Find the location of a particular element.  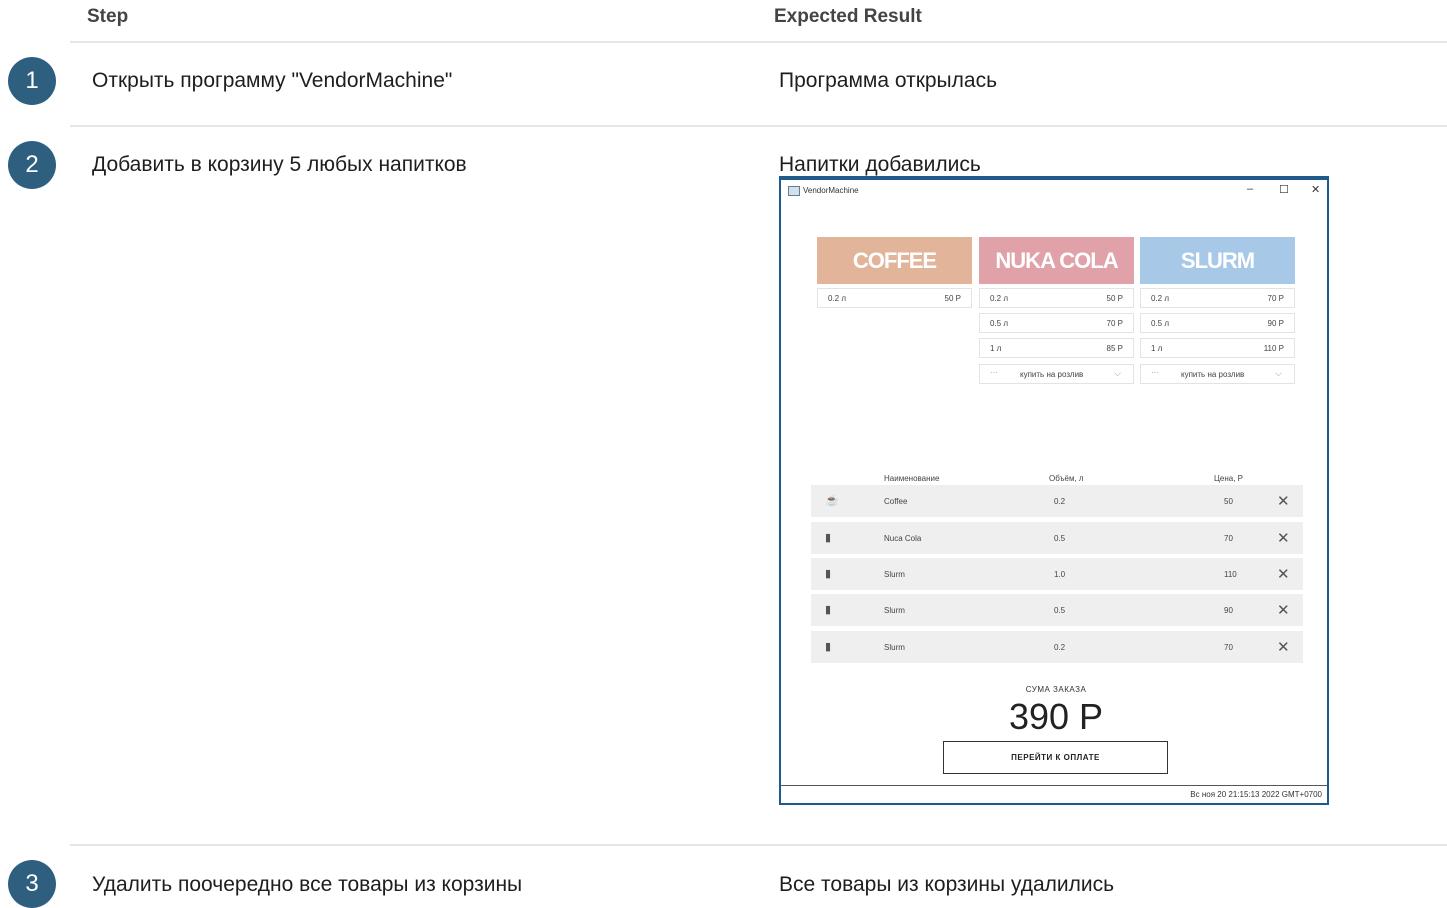

size-option: 0.5 л 70 Р is located at coordinates (1056, 323).